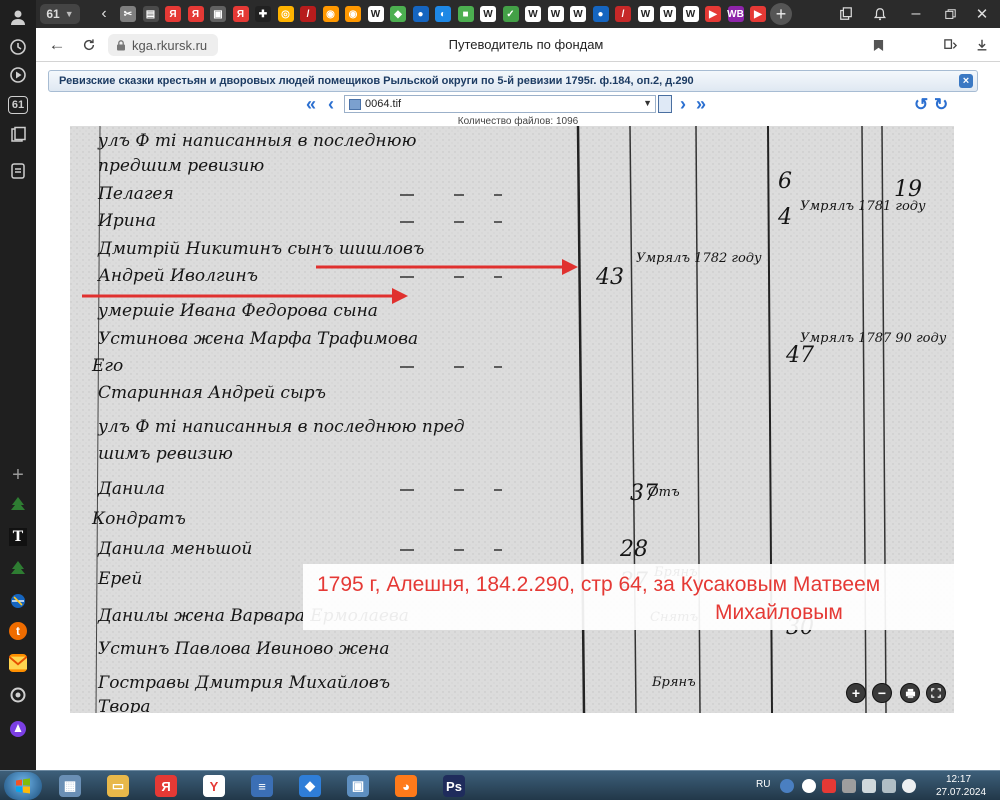 The image size is (1000, 800). I want to click on tab-favicon-24: W, so click(645, 14).